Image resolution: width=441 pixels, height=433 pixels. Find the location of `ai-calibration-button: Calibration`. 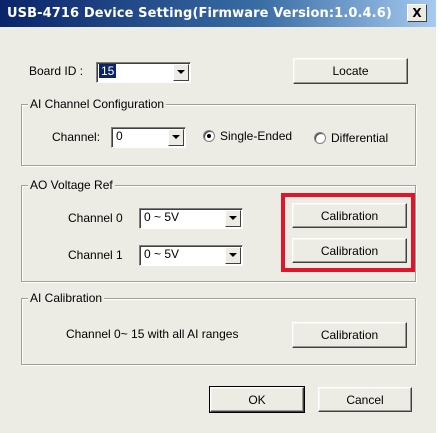

ai-calibration-button: Calibration is located at coordinates (349, 335).